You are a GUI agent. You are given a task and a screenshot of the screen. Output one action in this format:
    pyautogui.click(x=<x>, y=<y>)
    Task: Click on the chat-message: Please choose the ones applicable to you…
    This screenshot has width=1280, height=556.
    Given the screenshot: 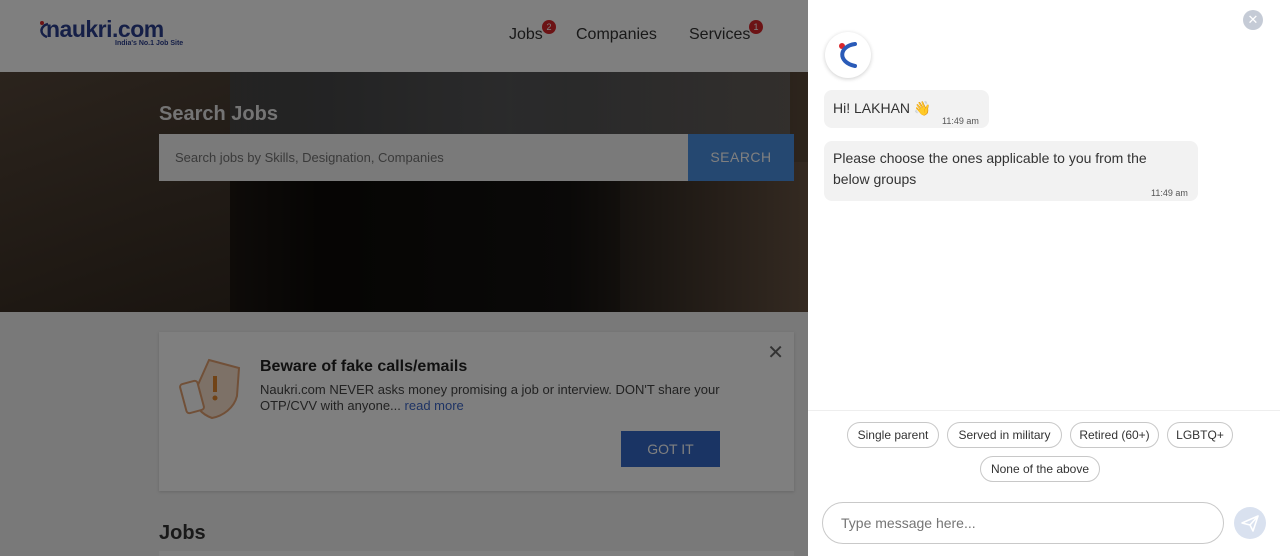 What is the action you would take?
    pyautogui.click(x=1011, y=171)
    